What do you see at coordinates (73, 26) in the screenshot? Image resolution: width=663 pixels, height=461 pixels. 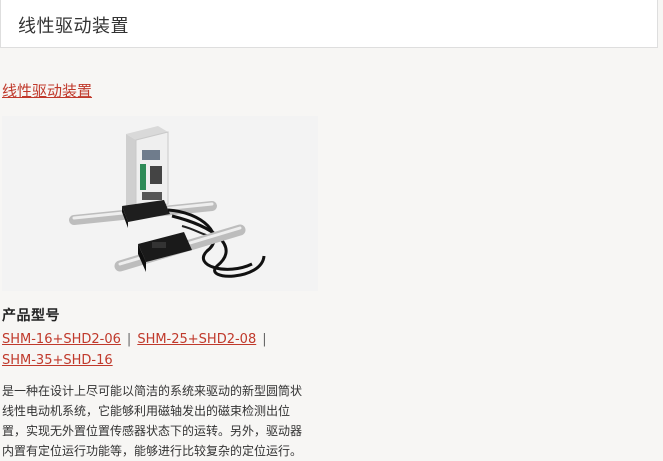 I see `page-title: 线性驱动装置` at bounding box center [73, 26].